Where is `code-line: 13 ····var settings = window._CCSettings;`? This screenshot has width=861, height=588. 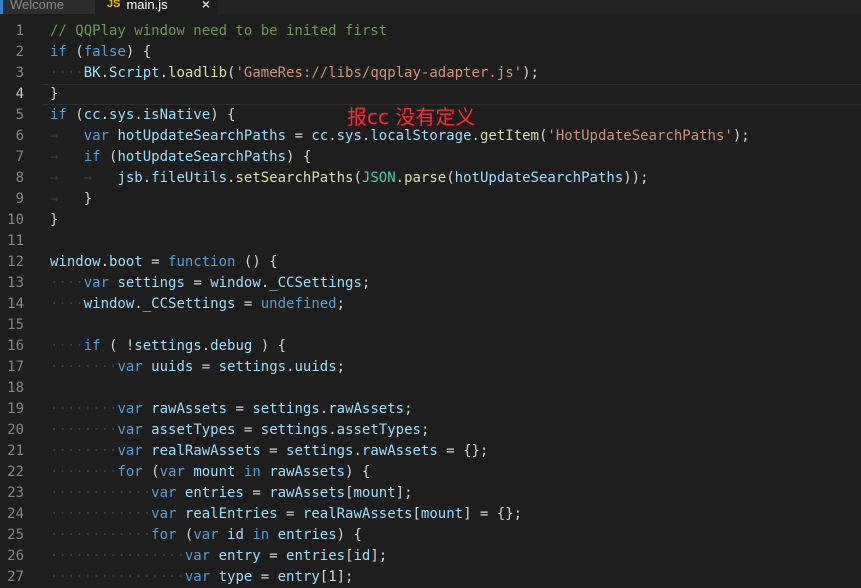 code-line: 13 ····var settings = window._CCSettings; is located at coordinates (430, 283).